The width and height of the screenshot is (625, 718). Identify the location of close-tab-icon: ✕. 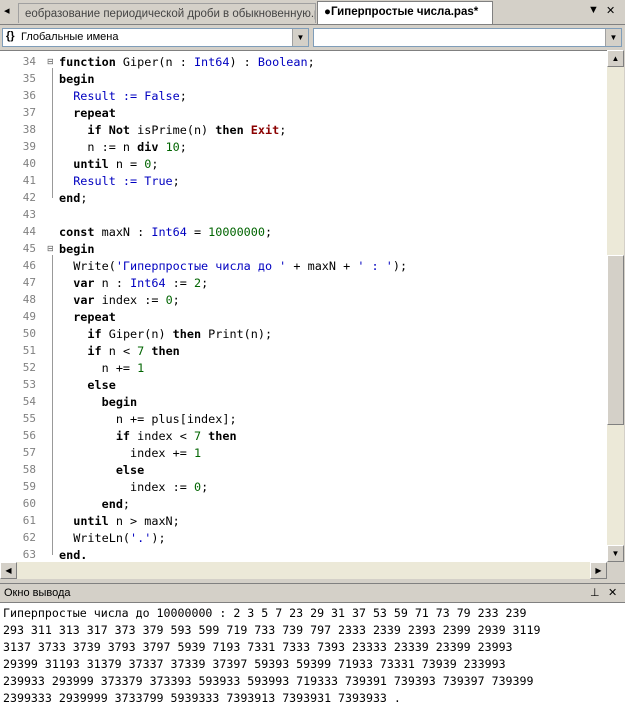
(610, 10).